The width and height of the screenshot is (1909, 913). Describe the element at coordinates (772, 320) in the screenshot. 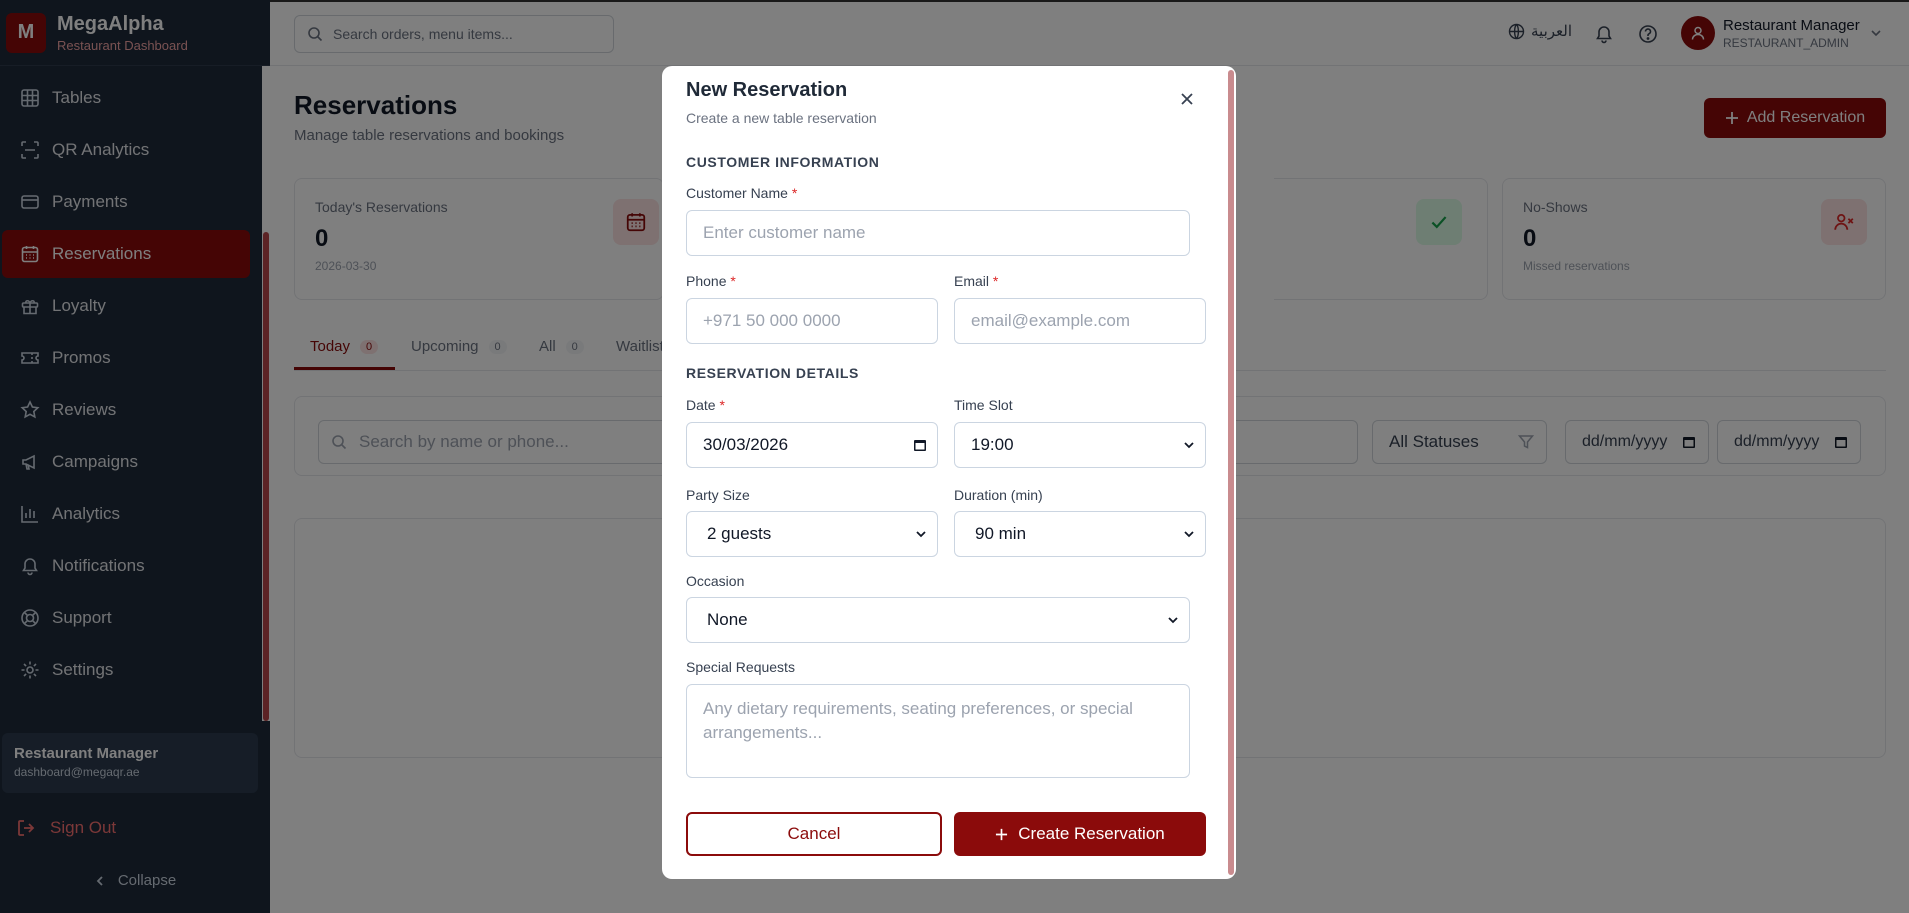

I see `phone-placeholder: +971 50 000 0000` at that location.